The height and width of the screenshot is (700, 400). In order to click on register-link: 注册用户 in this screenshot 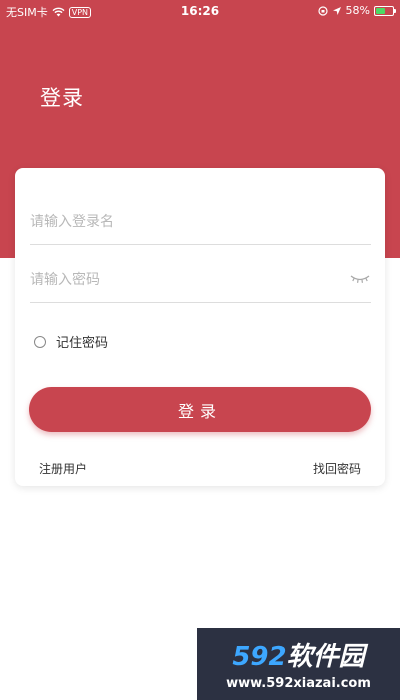, I will do `click(63, 468)`.